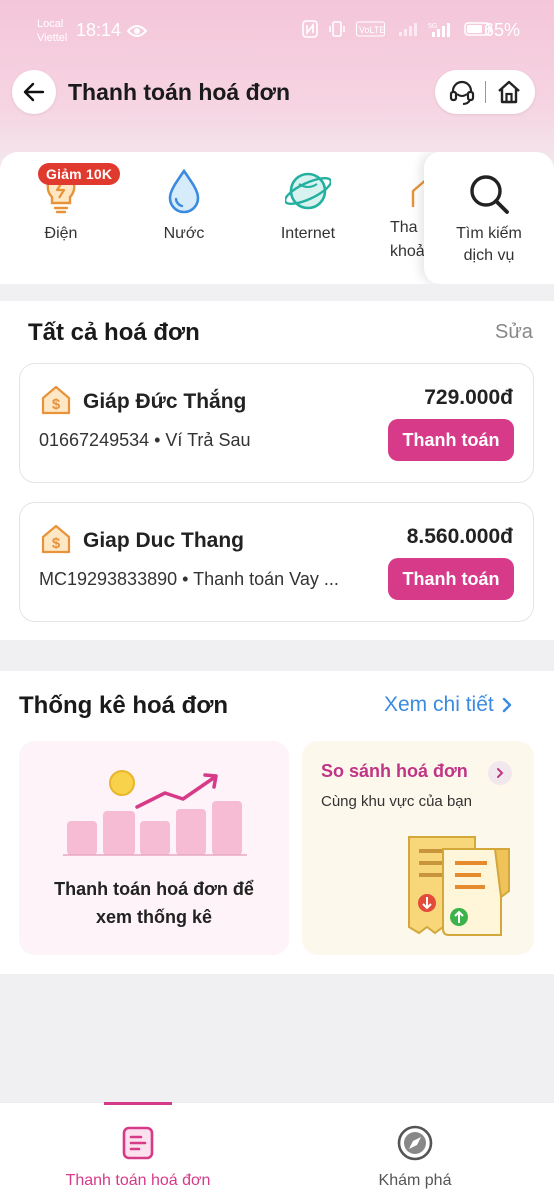 The height and width of the screenshot is (1200, 554). What do you see at coordinates (489, 255) in the screenshot?
I see `search-label-line2: dịch vụ` at bounding box center [489, 255].